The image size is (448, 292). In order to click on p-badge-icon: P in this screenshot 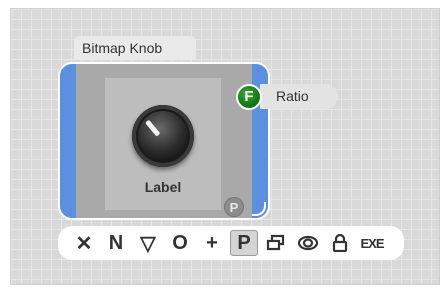, I will do `click(234, 207)`.